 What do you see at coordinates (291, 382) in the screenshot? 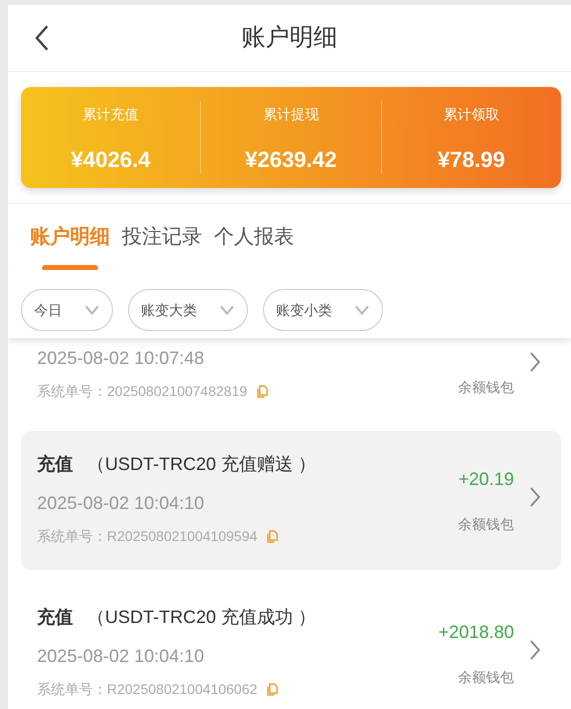
I see `record-item: 2025-08-02 10:07:48 系统单号：202508021007482819 余额钱包` at bounding box center [291, 382].